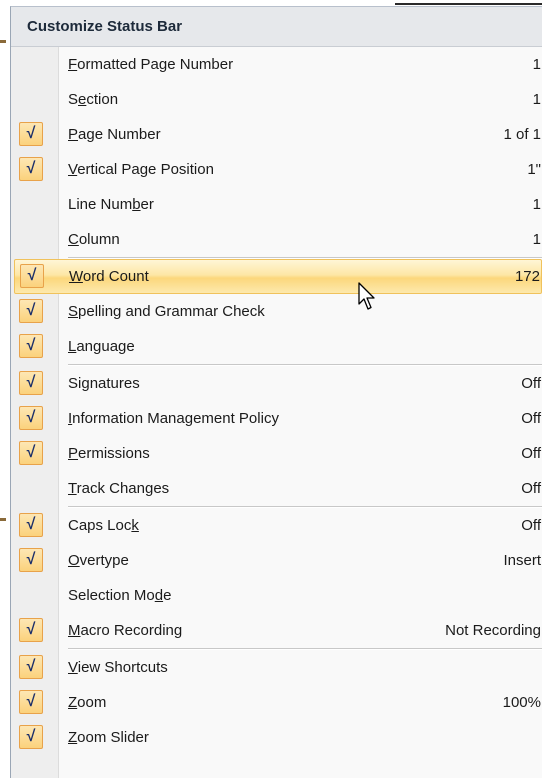 This screenshot has height=778, width=542. Describe the element at coordinates (94, 239) in the screenshot. I see `menu-item-label: Column` at that location.